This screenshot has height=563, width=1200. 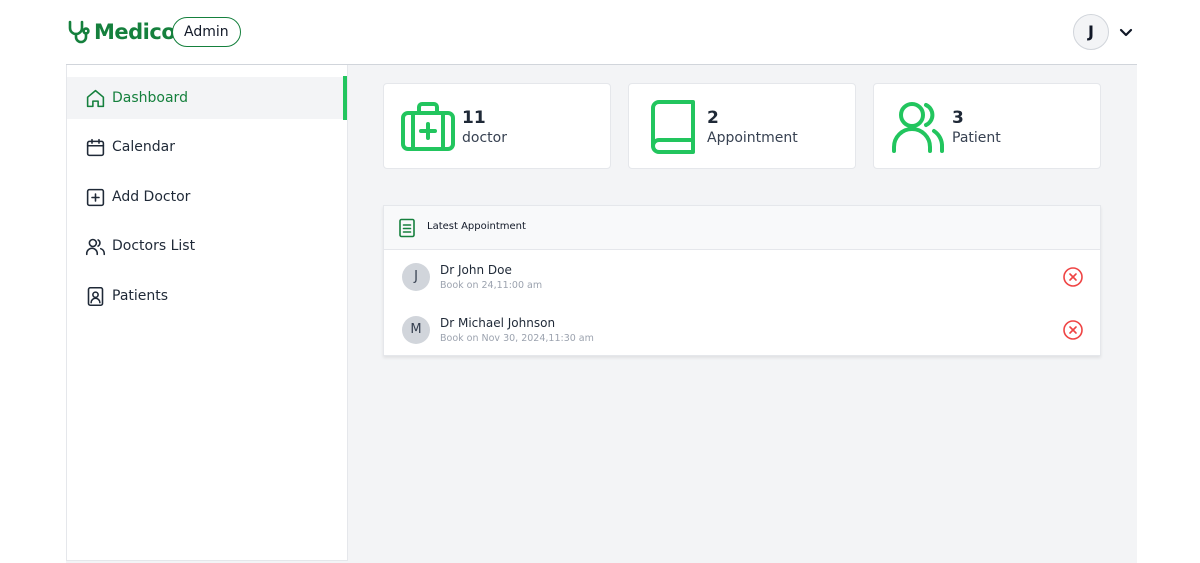 What do you see at coordinates (491, 285) in the screenshot?
I see `appointment-time: Book on 24,11:00 am` at bounding box center [491, 285].